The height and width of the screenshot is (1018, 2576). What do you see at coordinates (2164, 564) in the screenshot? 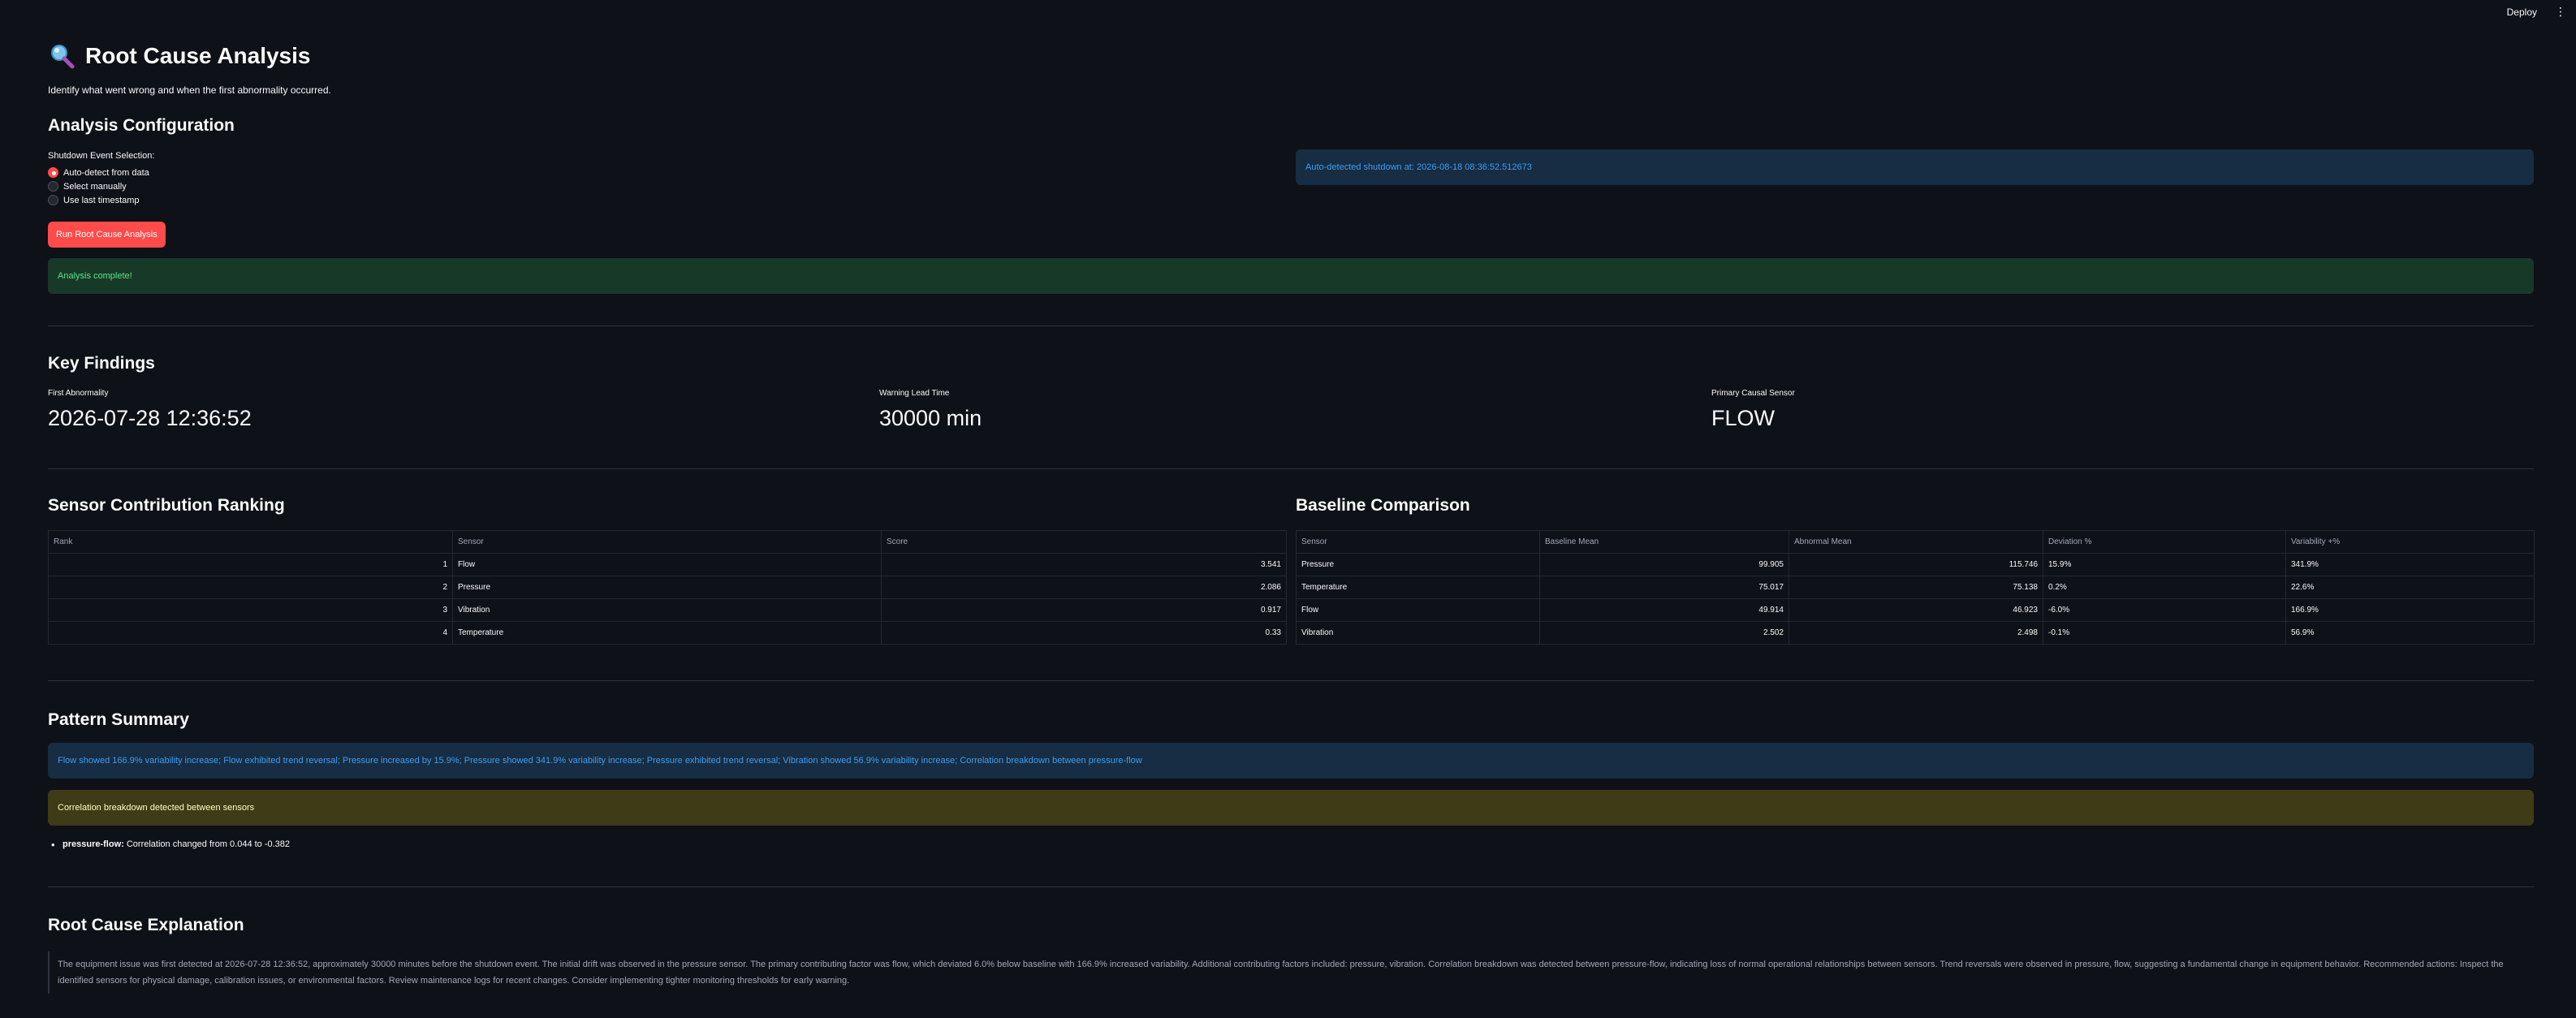
I see `cell-deviation: 15.9%` at bounding box center [2164, 564].